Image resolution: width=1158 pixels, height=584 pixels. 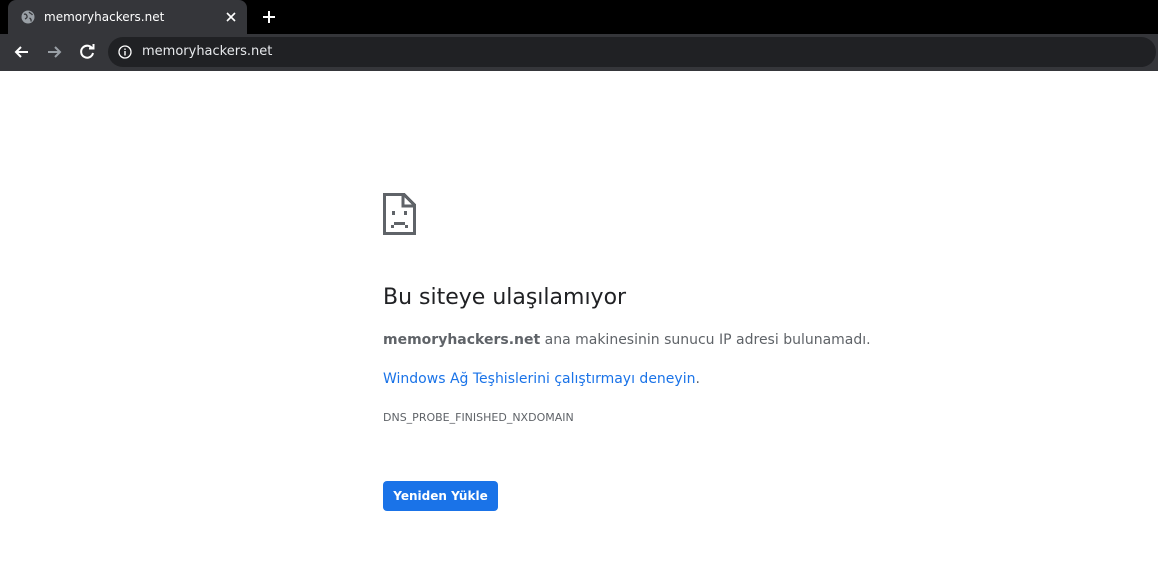 I want to click on tab-memoryhackers: memoryhackers.net, so click(x=127, y=17).